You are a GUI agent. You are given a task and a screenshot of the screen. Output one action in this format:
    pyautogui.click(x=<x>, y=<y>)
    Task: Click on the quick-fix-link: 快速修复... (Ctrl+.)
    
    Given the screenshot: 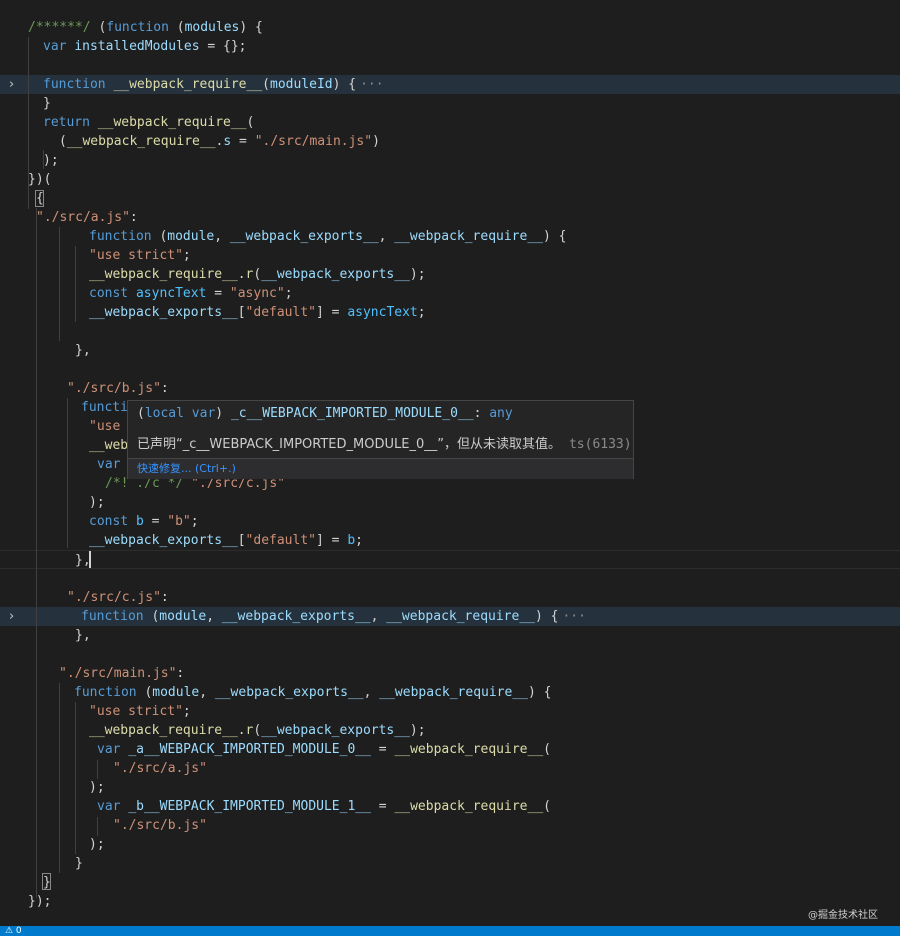 What is the action you would take?
    pyautogui.click(x=186, y=468)
    